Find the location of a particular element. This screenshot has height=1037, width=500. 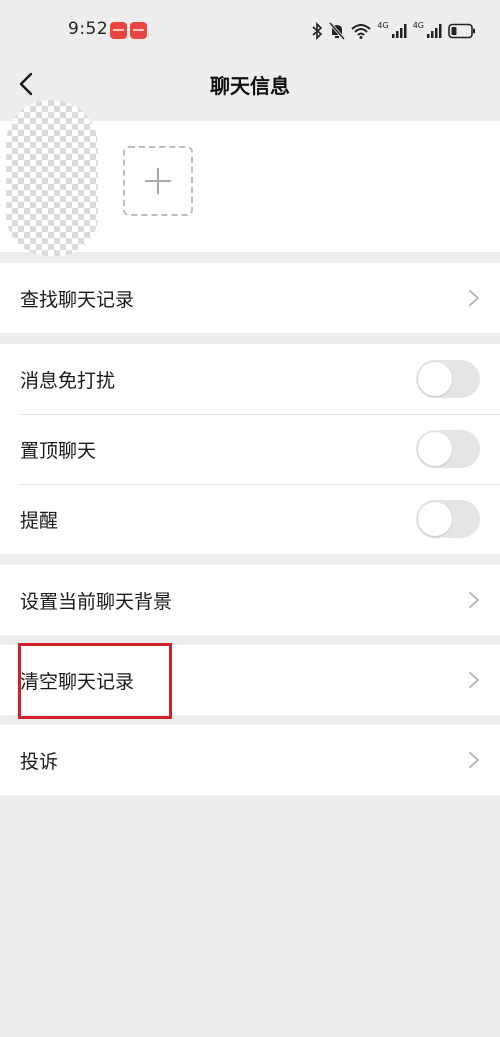

mute-notifications-toggle is located at coordinates (448, 379).